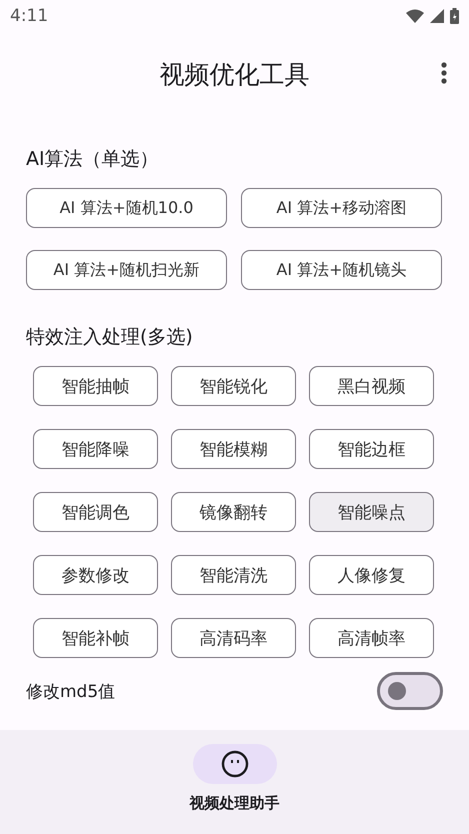  I want to click on face-circle-icon, so click(234, 764).